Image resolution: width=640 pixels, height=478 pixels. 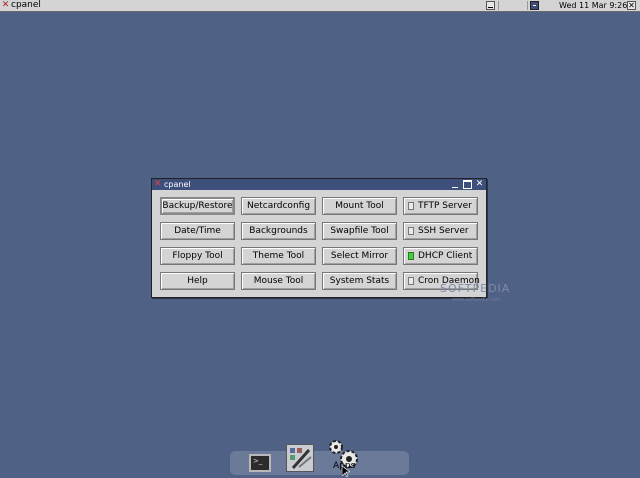 What do you see at coordinates (346, 472) in the screenshot?
I see `mouse-cursor-icon` at bounding box center [346, 472].